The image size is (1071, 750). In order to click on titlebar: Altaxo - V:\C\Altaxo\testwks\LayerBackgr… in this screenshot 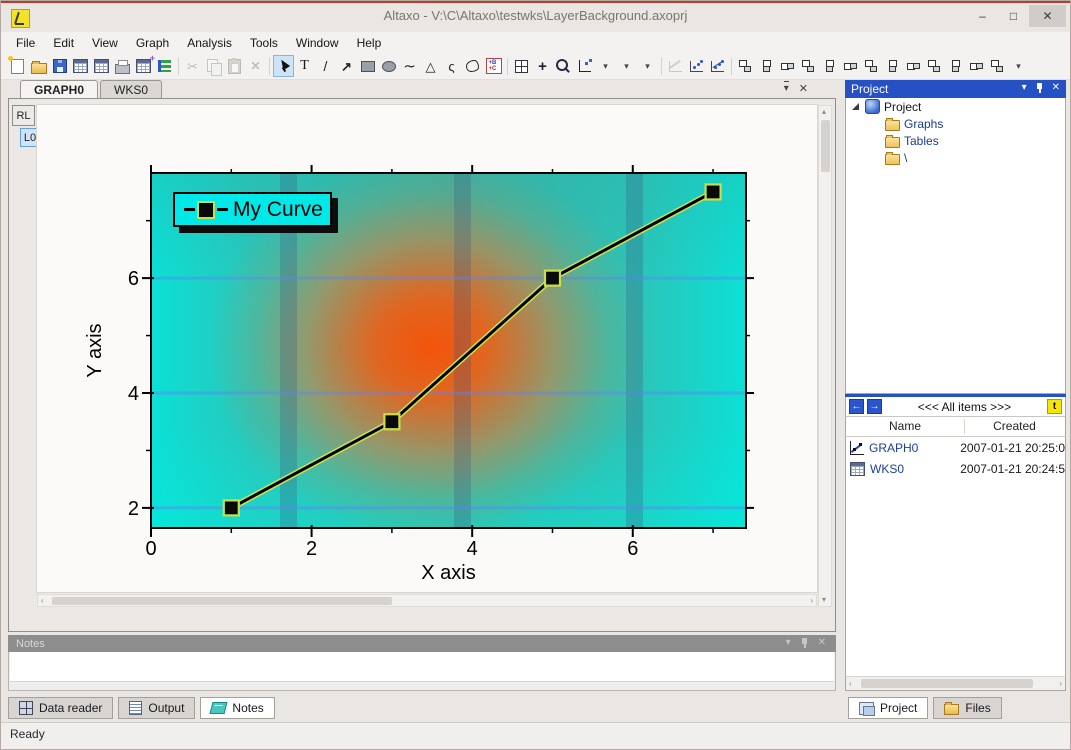, I will do `click(535, 17)`.